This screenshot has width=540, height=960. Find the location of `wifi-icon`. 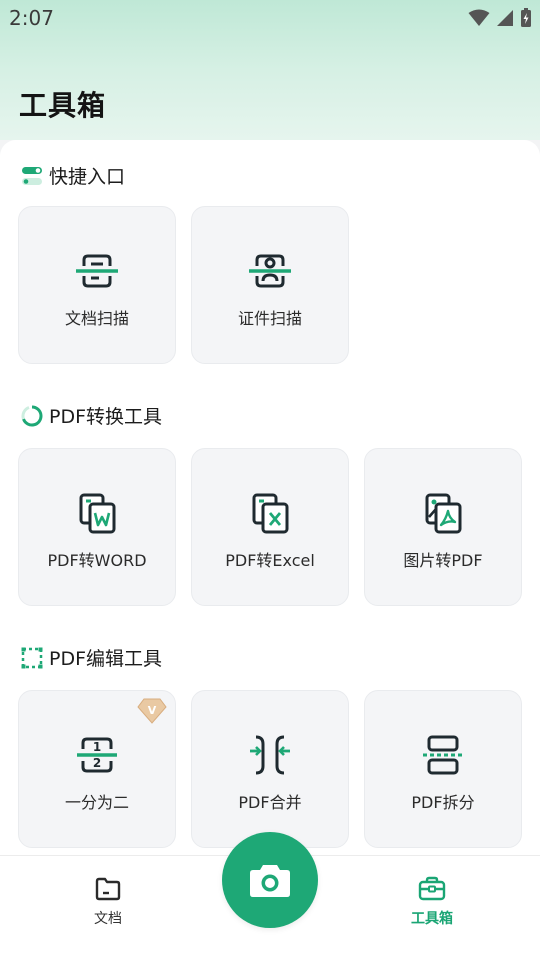

wifi-icon is located at coordinates (479, 17).